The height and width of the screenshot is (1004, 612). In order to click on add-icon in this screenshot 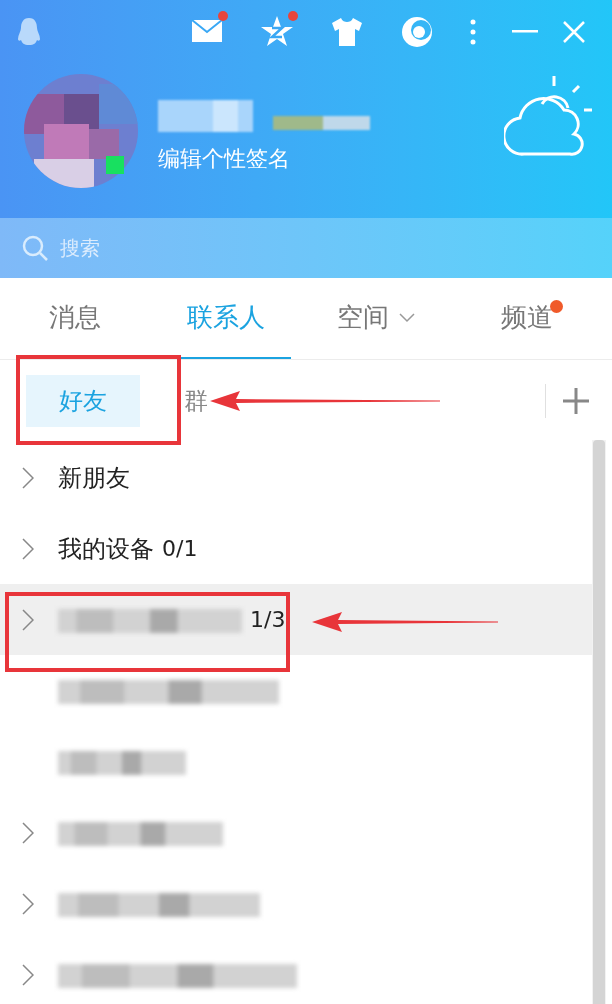, I will do `click(576, 401)`.